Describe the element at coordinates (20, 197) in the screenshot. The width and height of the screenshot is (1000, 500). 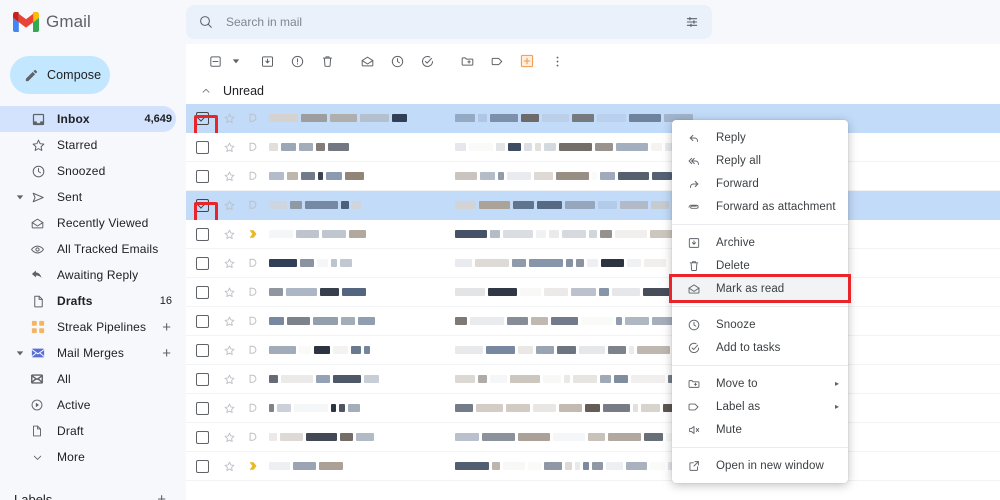
I see `twisty-down-icon` at that location.